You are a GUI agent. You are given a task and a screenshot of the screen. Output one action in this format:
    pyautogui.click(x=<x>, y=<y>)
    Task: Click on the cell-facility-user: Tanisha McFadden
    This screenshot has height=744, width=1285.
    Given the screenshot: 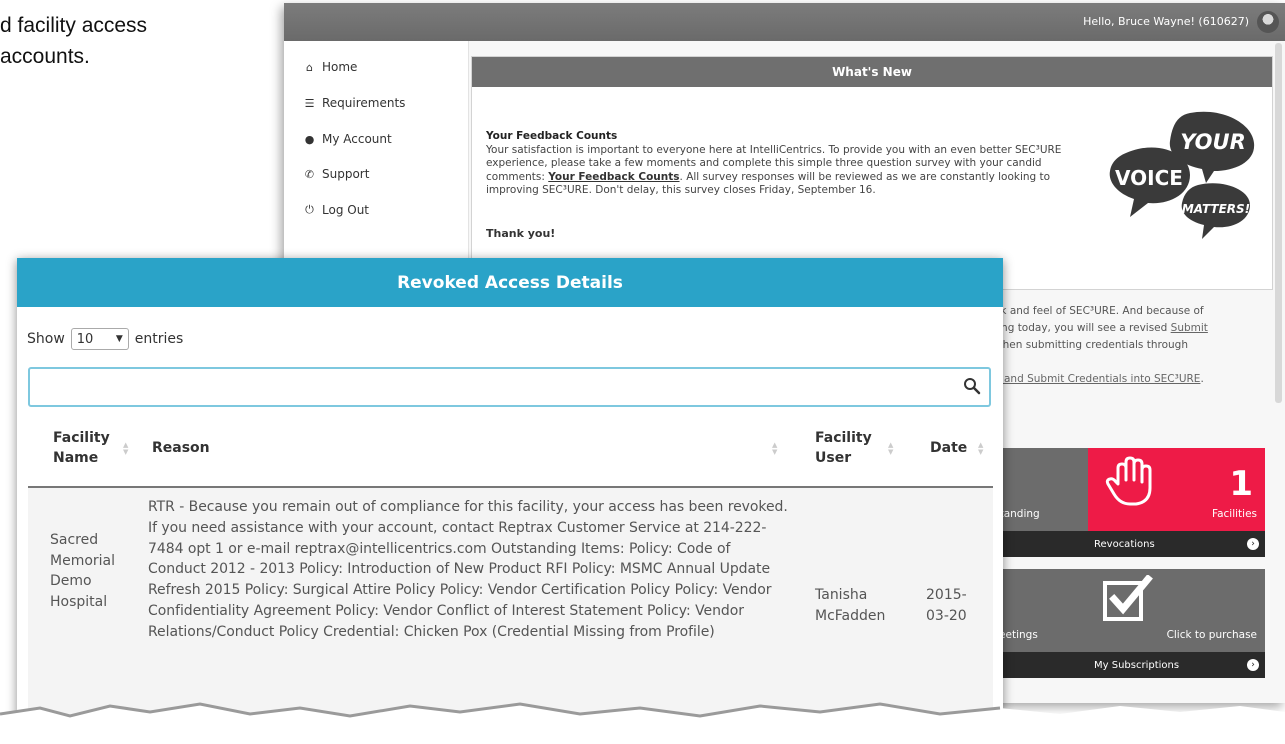 What is the action you would take?
    pyautogui.click(x=850, y=605)
    